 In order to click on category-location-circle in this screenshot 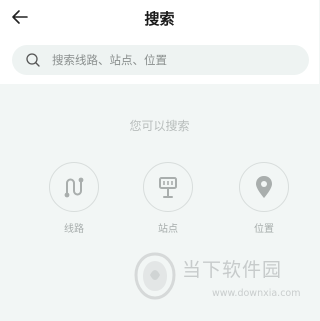, I will do `click(264, 187)`.